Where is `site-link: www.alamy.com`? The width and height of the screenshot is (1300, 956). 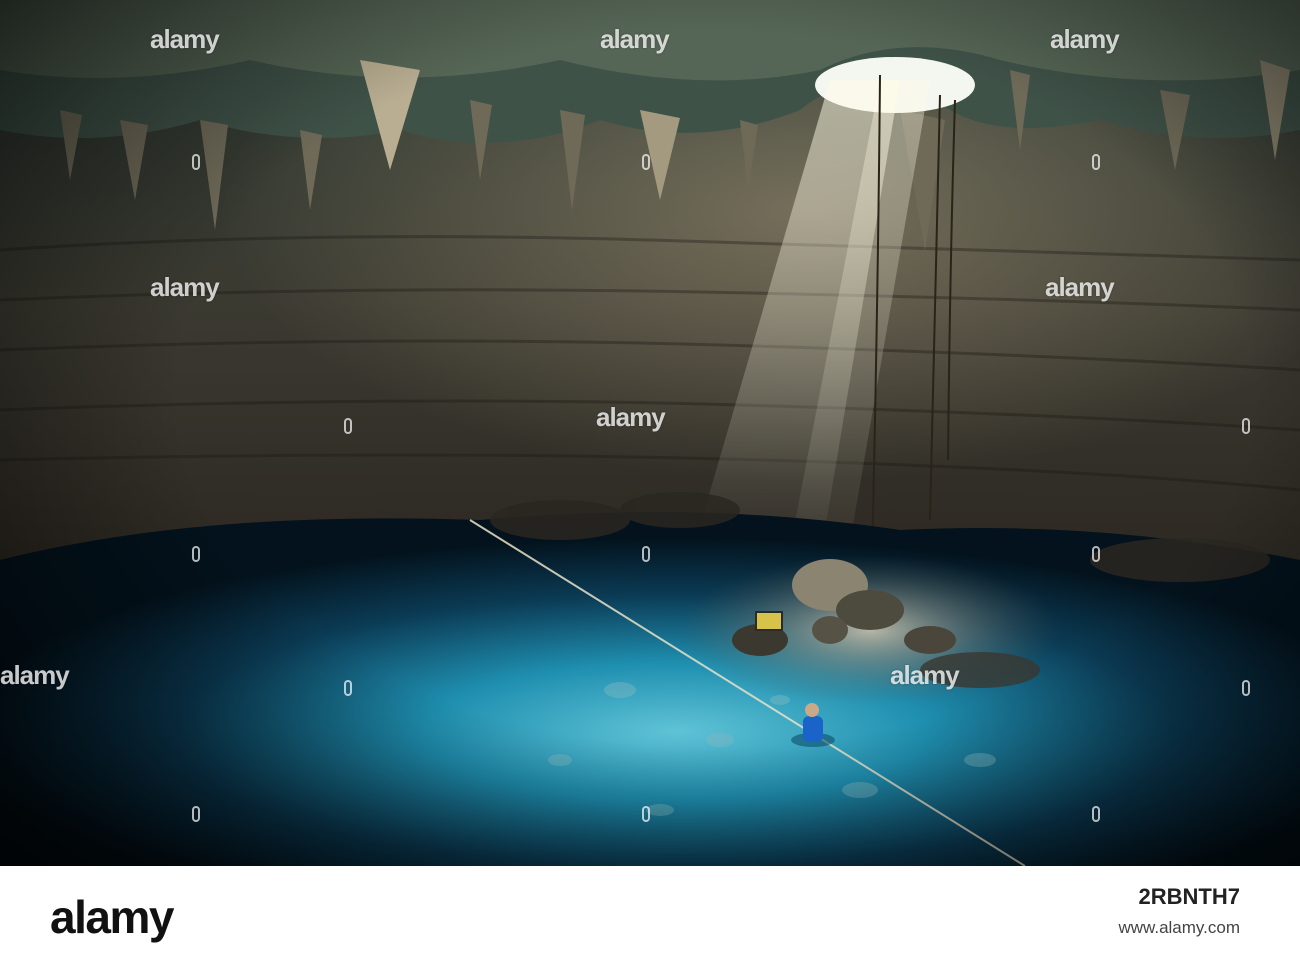 site-link: www.alamy.com is located at coordinates (1179, 928).